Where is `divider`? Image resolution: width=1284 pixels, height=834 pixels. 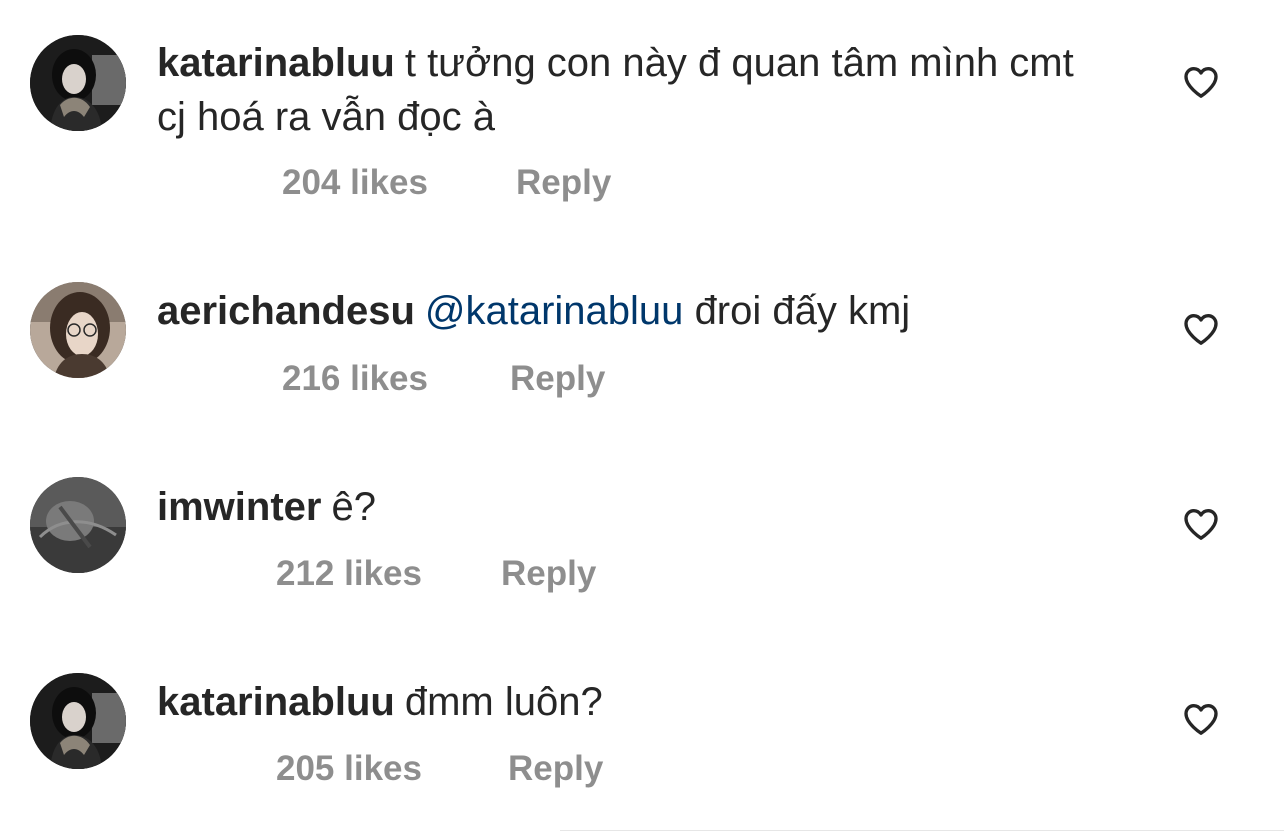 divider is located at coordinates (922, 830).